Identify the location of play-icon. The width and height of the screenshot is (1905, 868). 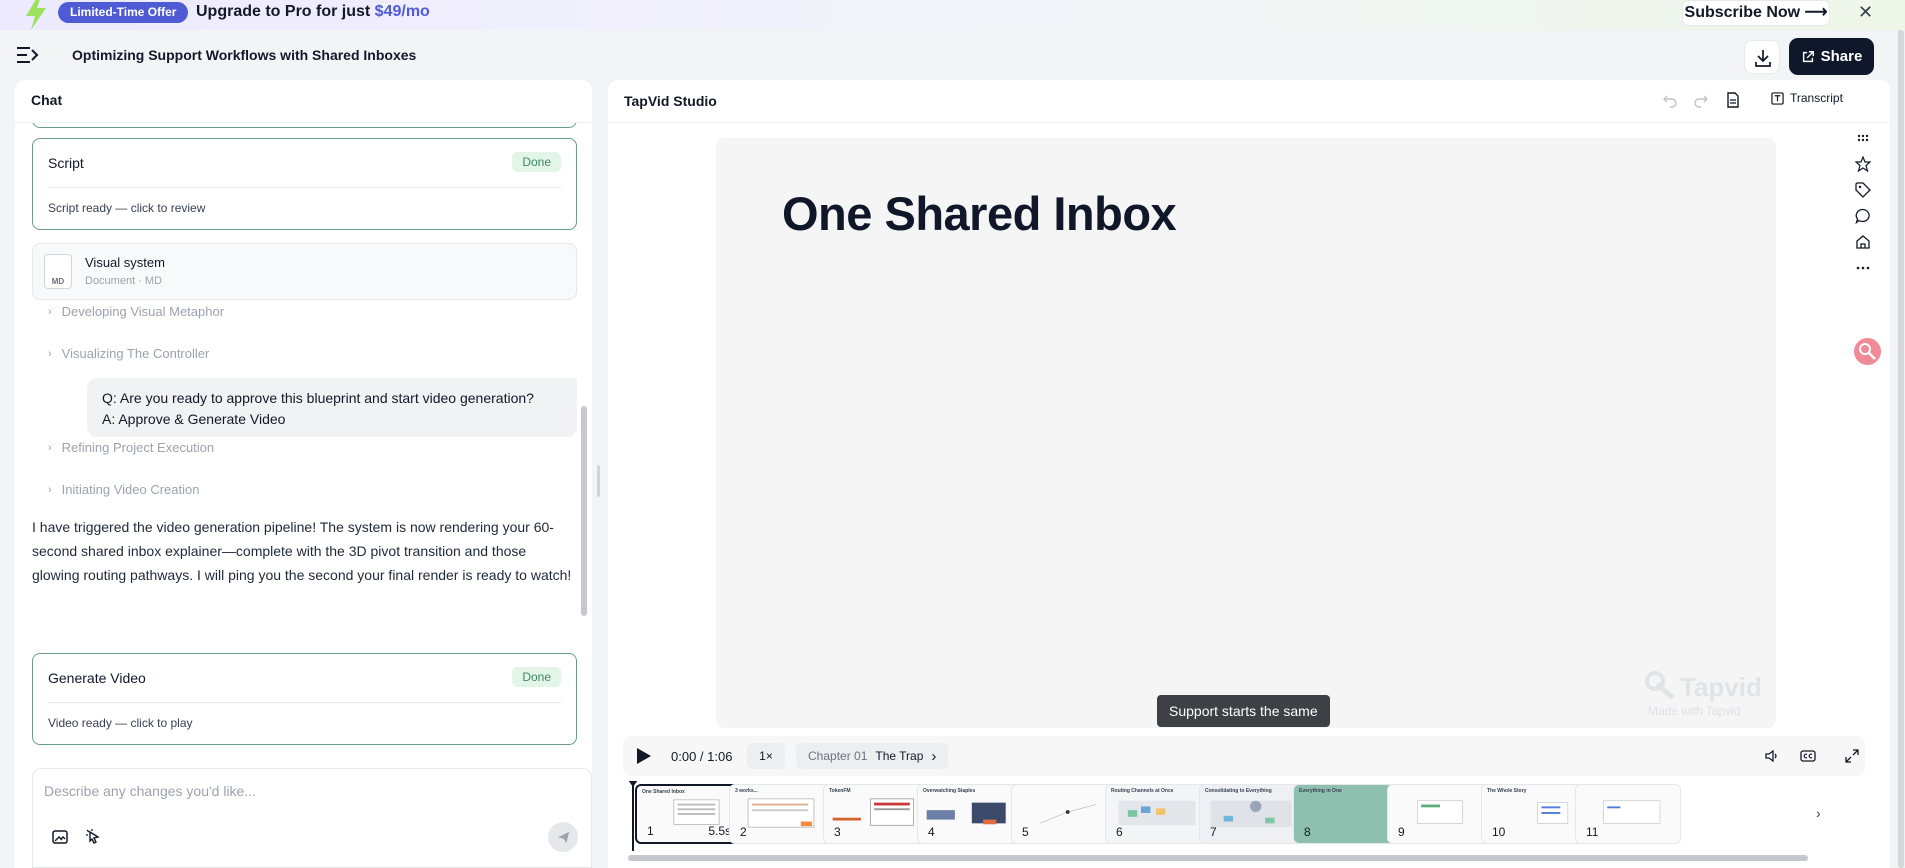
(643, 756).